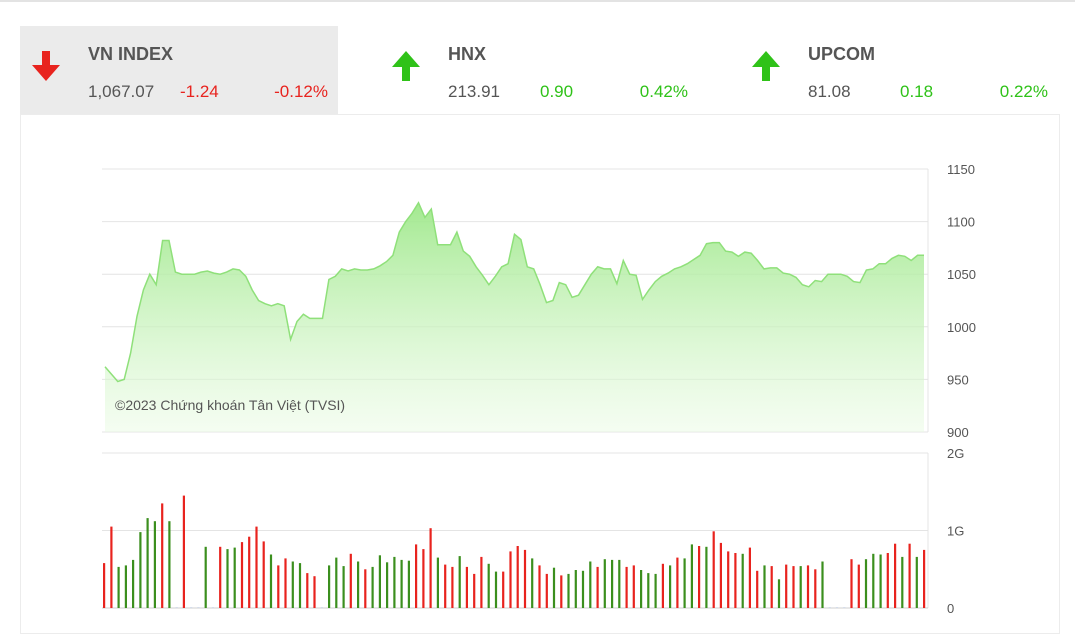 The height and width of the screenshot is (635, 1075). I want to click on price-axis-ticks: 1150 1100 1050 1000 950 900, so click(961, 301).